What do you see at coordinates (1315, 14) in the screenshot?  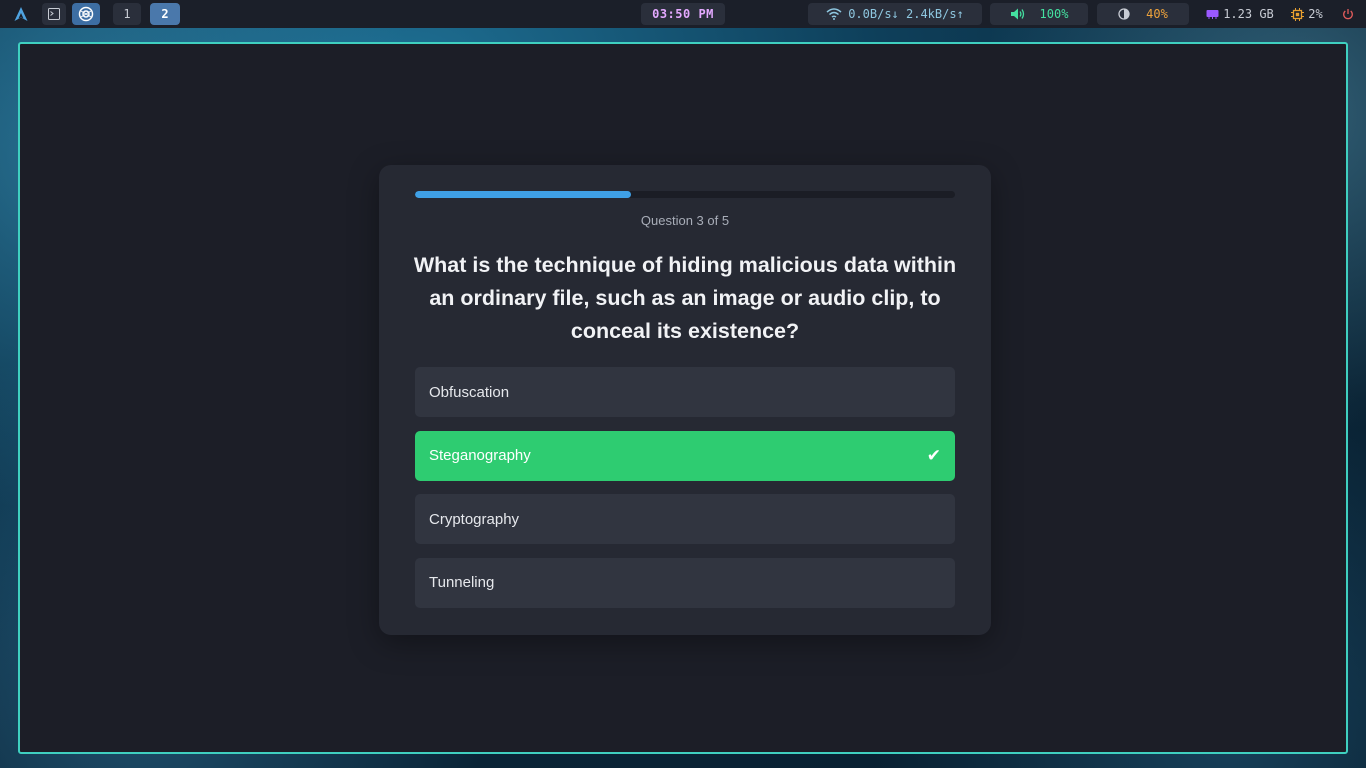 I see `cpu-usage: 2%` at bounding box center [1315, 14].